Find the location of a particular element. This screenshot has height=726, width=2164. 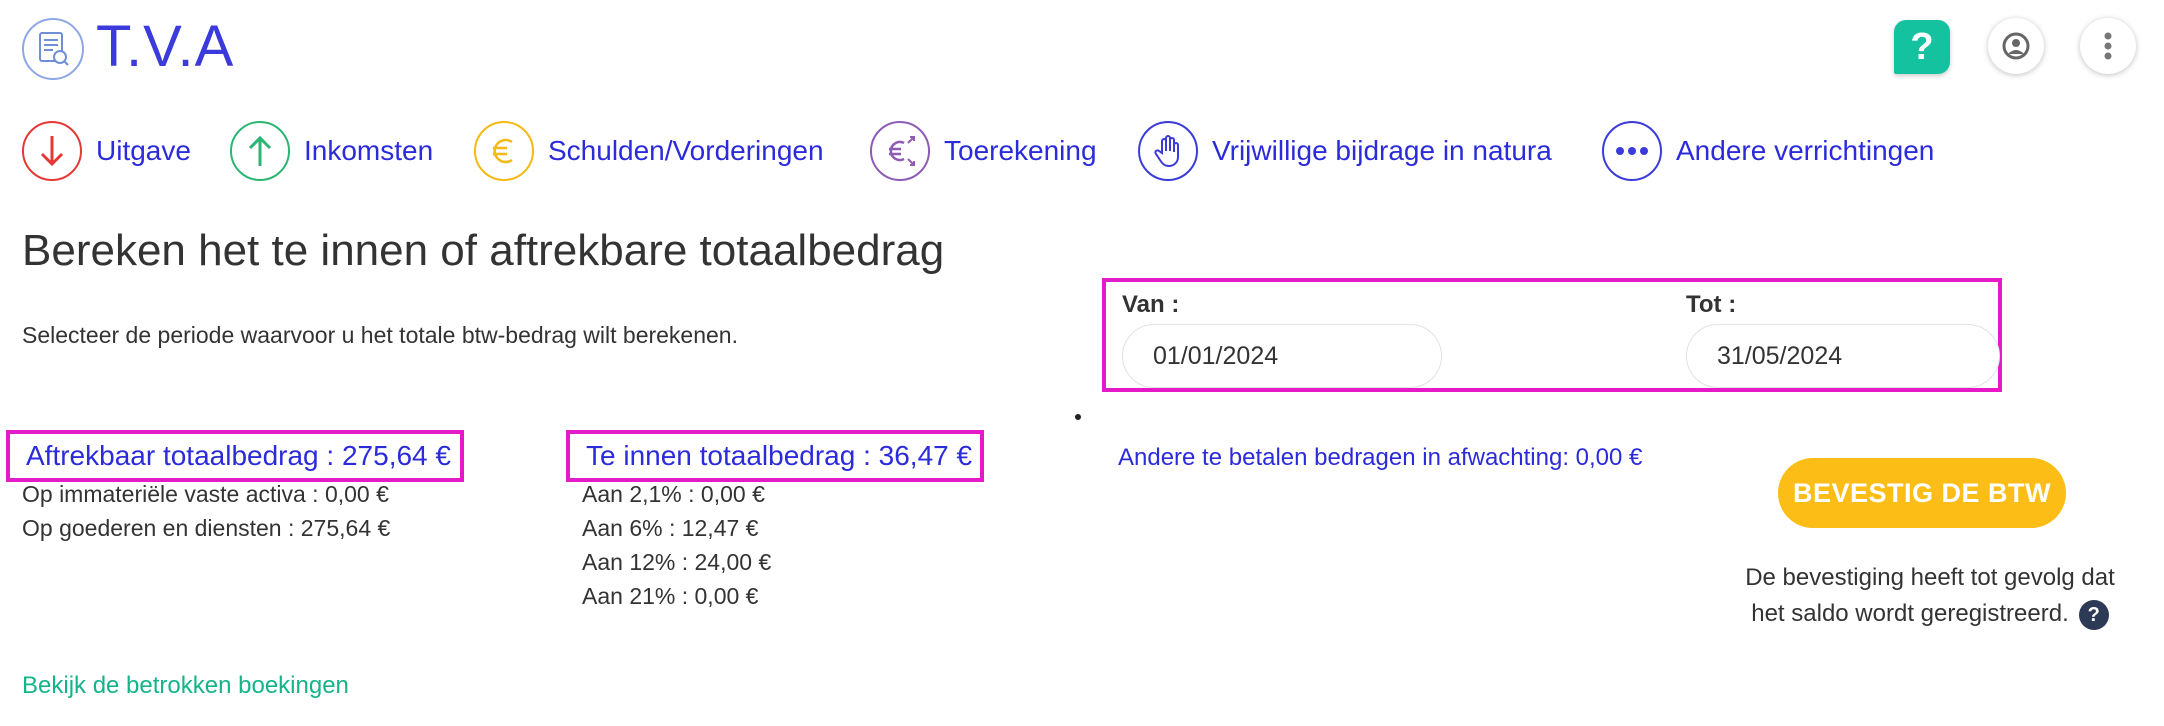

nav-item-schulden-vorderingen: Schulden/Vorderingen is located at coordinates (649, 151).